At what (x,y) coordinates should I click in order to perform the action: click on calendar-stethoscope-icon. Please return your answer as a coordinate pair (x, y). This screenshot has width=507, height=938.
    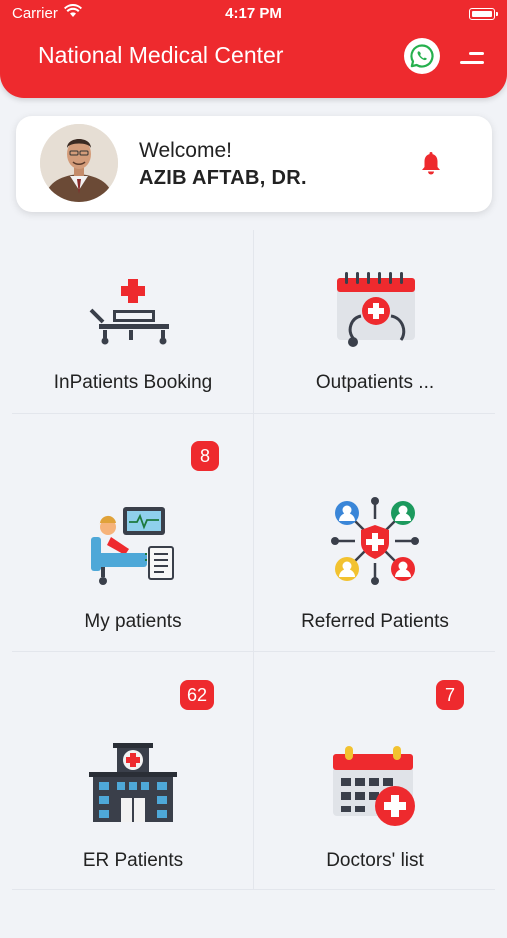
    Looking at the image, I should click on (375, 302).